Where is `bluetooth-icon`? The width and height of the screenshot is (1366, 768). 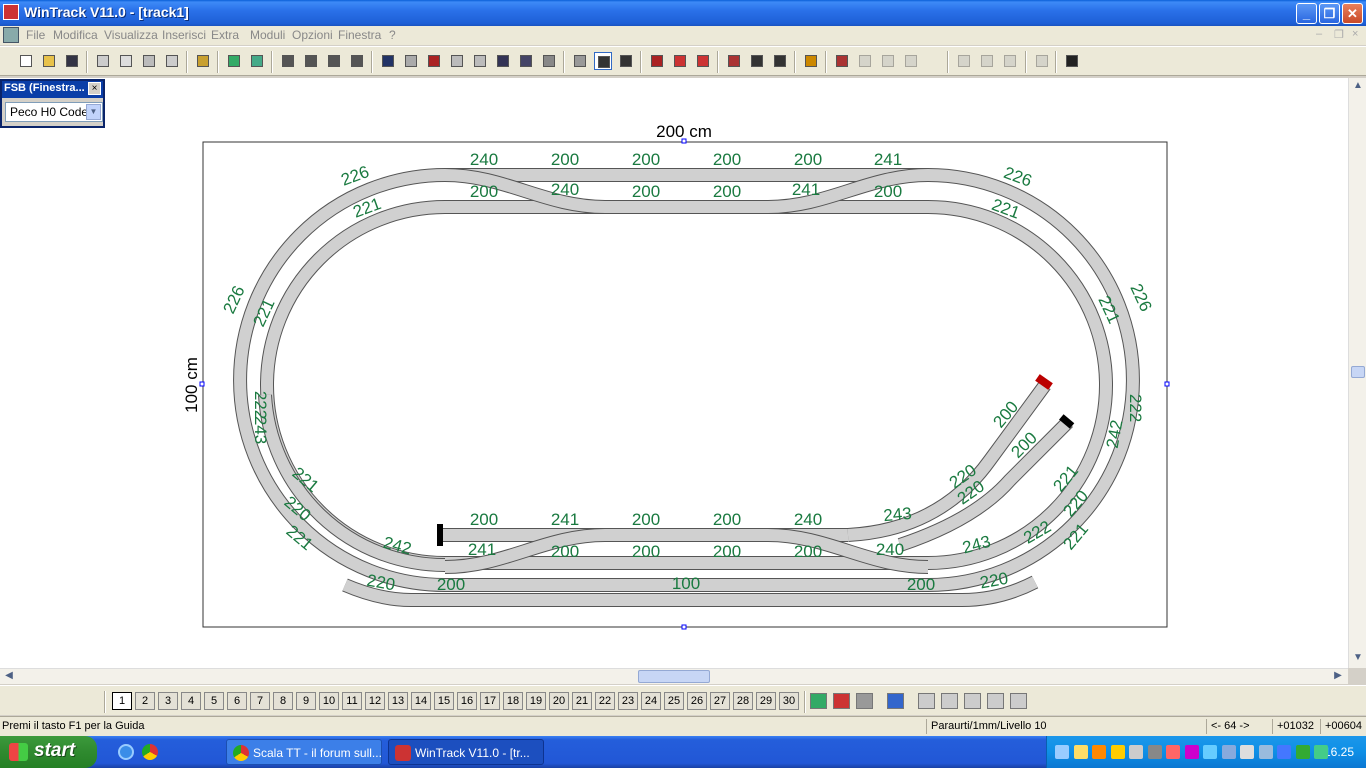 bluetooth-icon is located at coordinates (1191, 752).